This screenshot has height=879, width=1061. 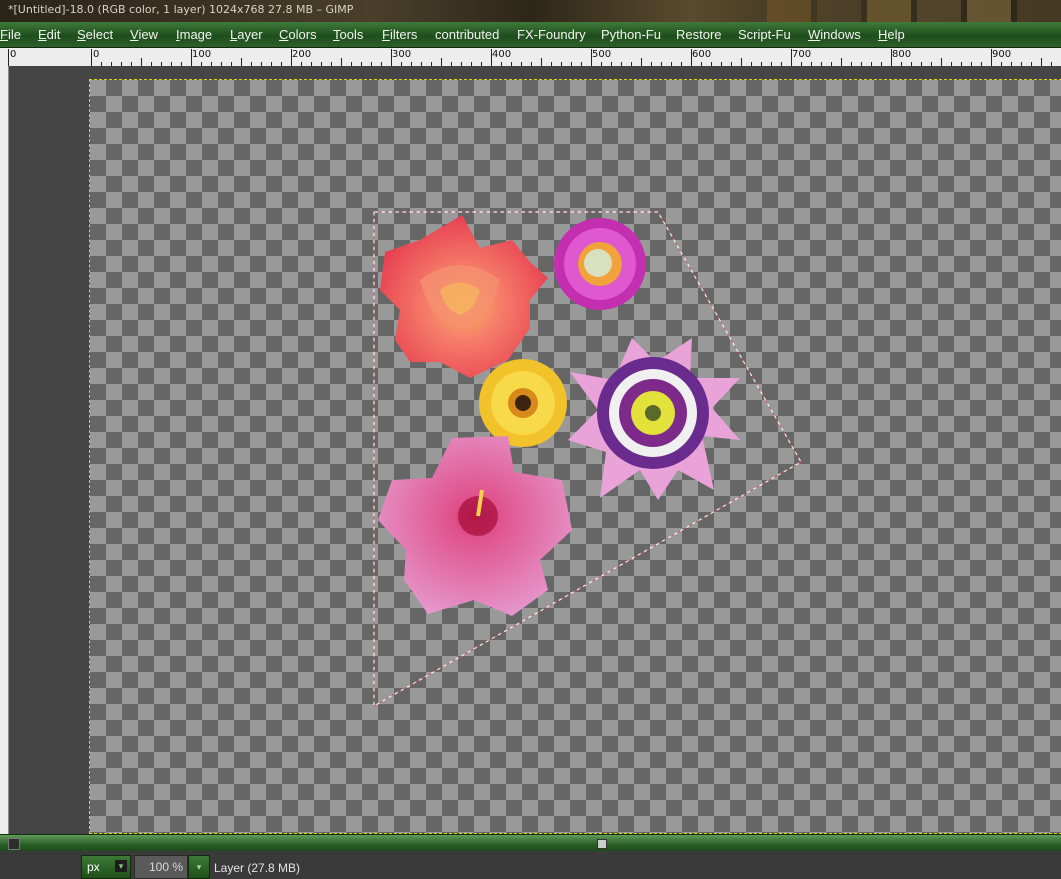 What do you see at coordinates (106, 867) in the screenshot?
I see `unit-selector: px ▾` at bounding box center [106, 867].